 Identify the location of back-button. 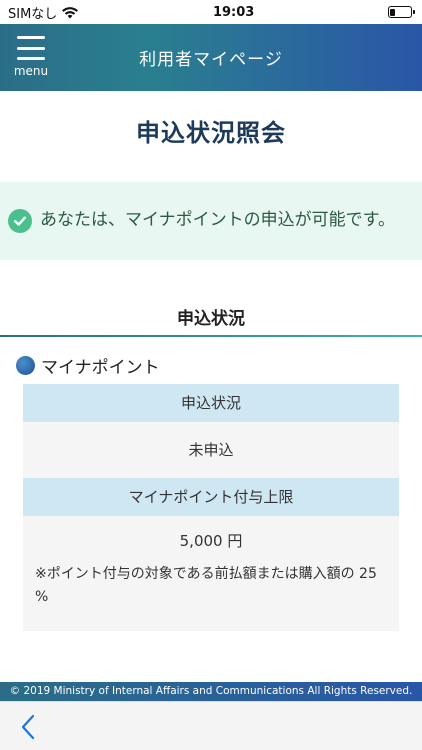
(28, 727).